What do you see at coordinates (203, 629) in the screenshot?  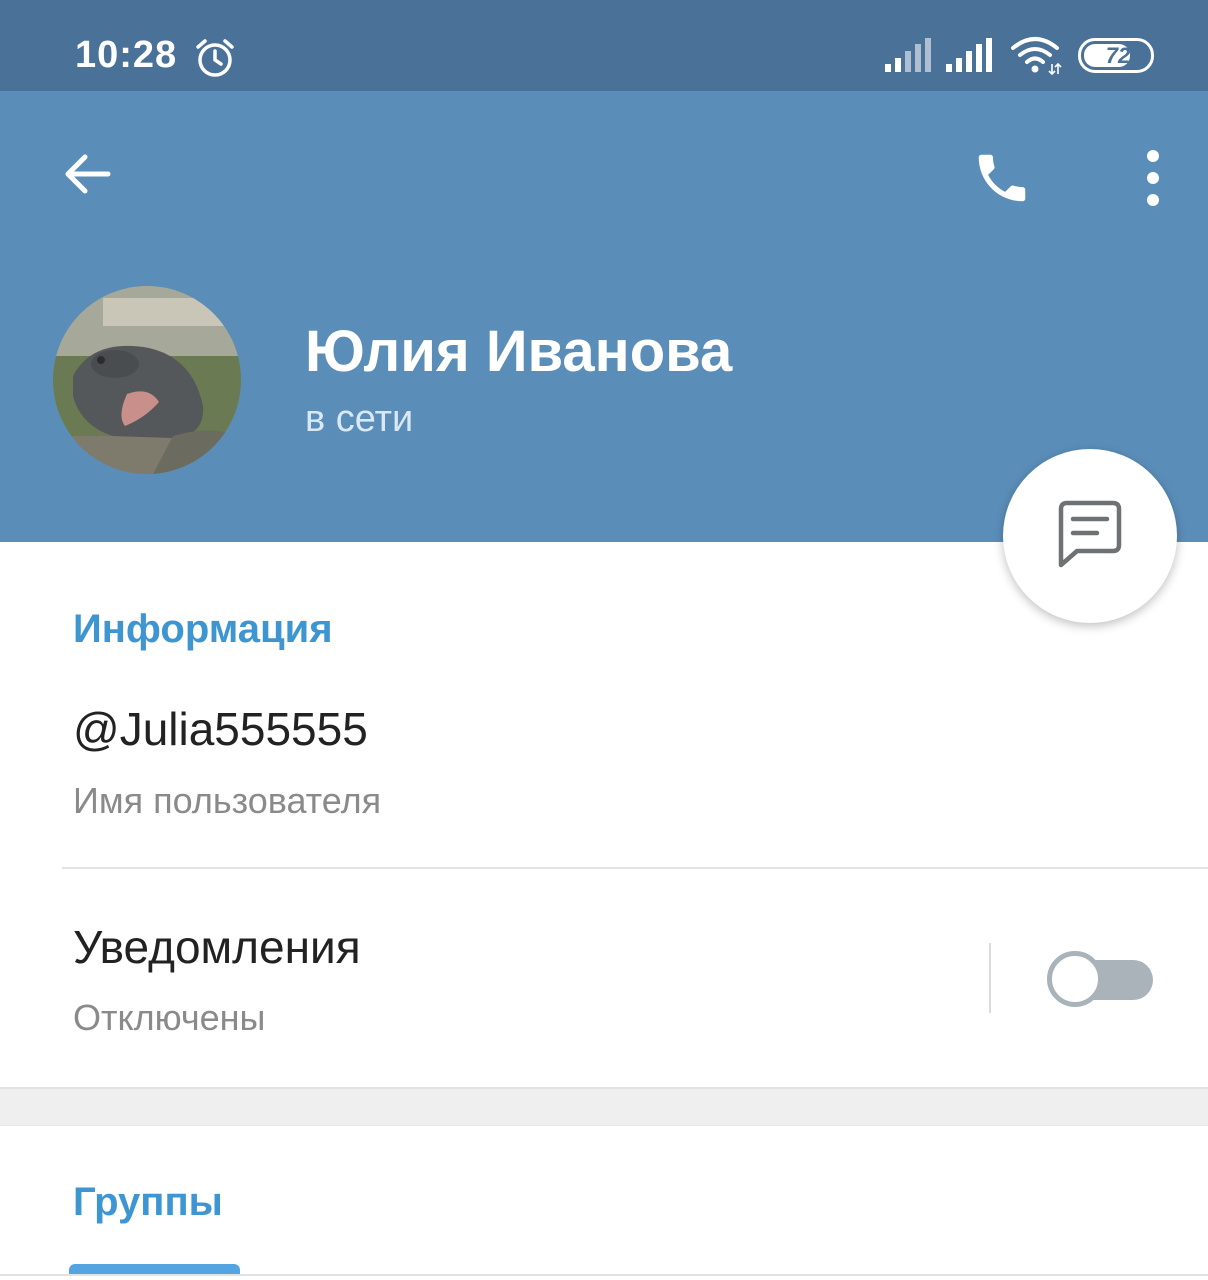 I see `section-title-info: Информация` at bounding box center [203, 629].